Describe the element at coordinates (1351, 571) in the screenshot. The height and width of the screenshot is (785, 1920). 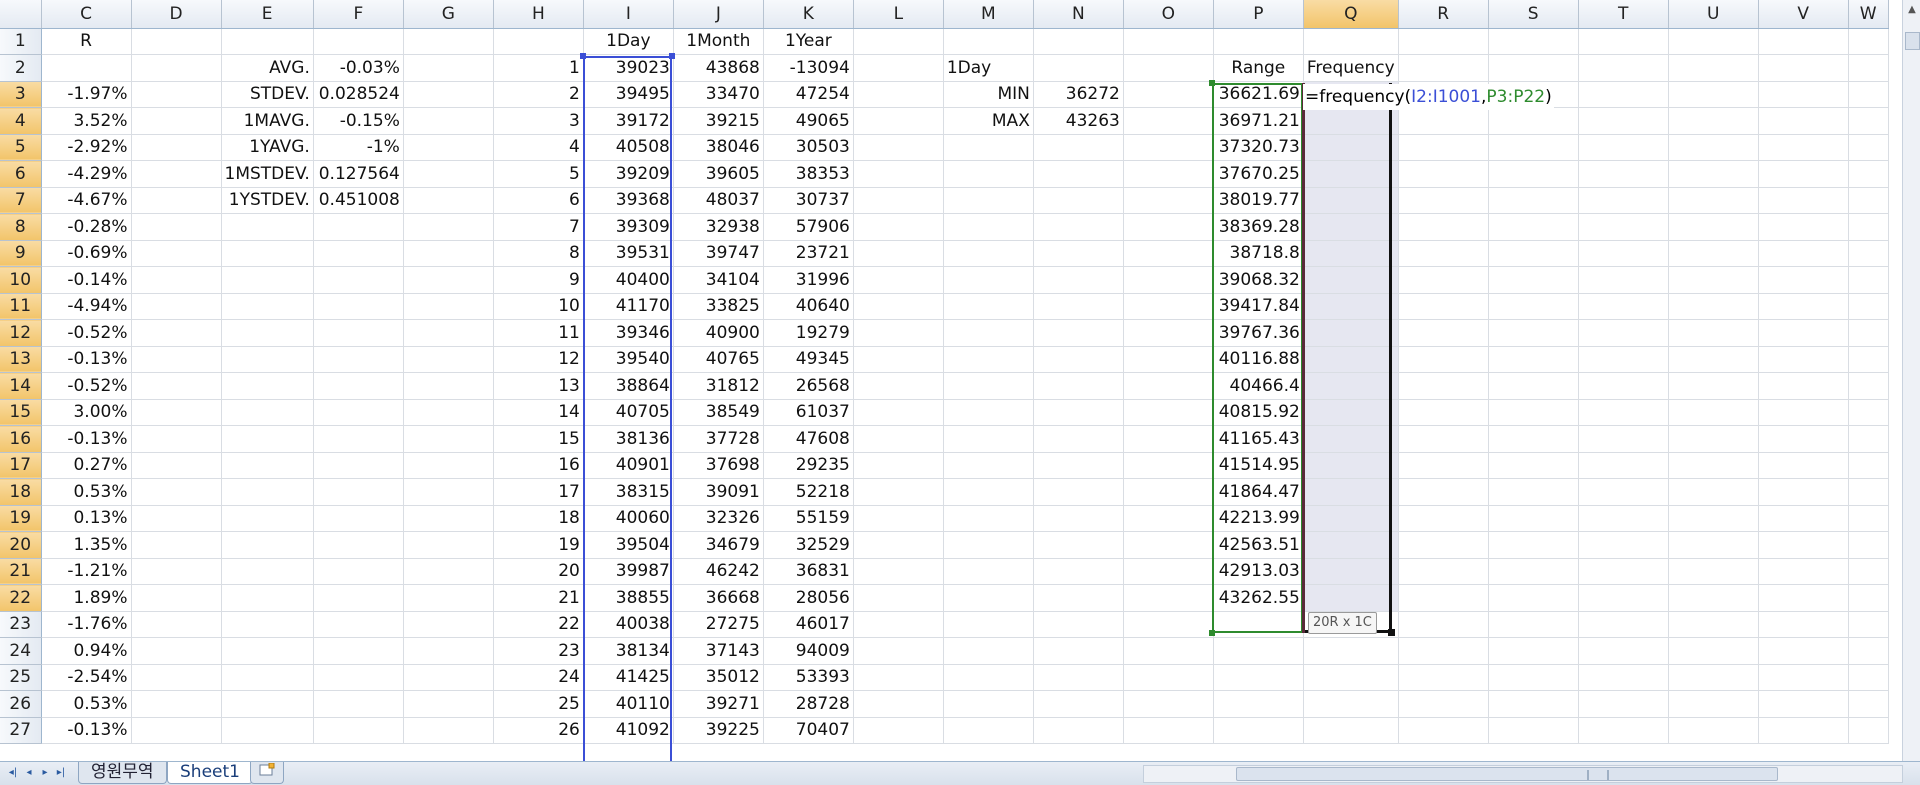
I see `cell-q21` at that location.